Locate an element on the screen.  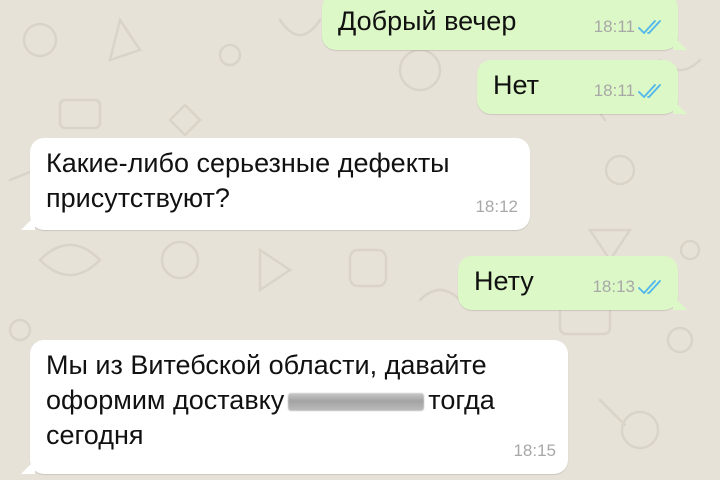
outgoing-message: Нет 18:11 is located at coordinates (582, 87).